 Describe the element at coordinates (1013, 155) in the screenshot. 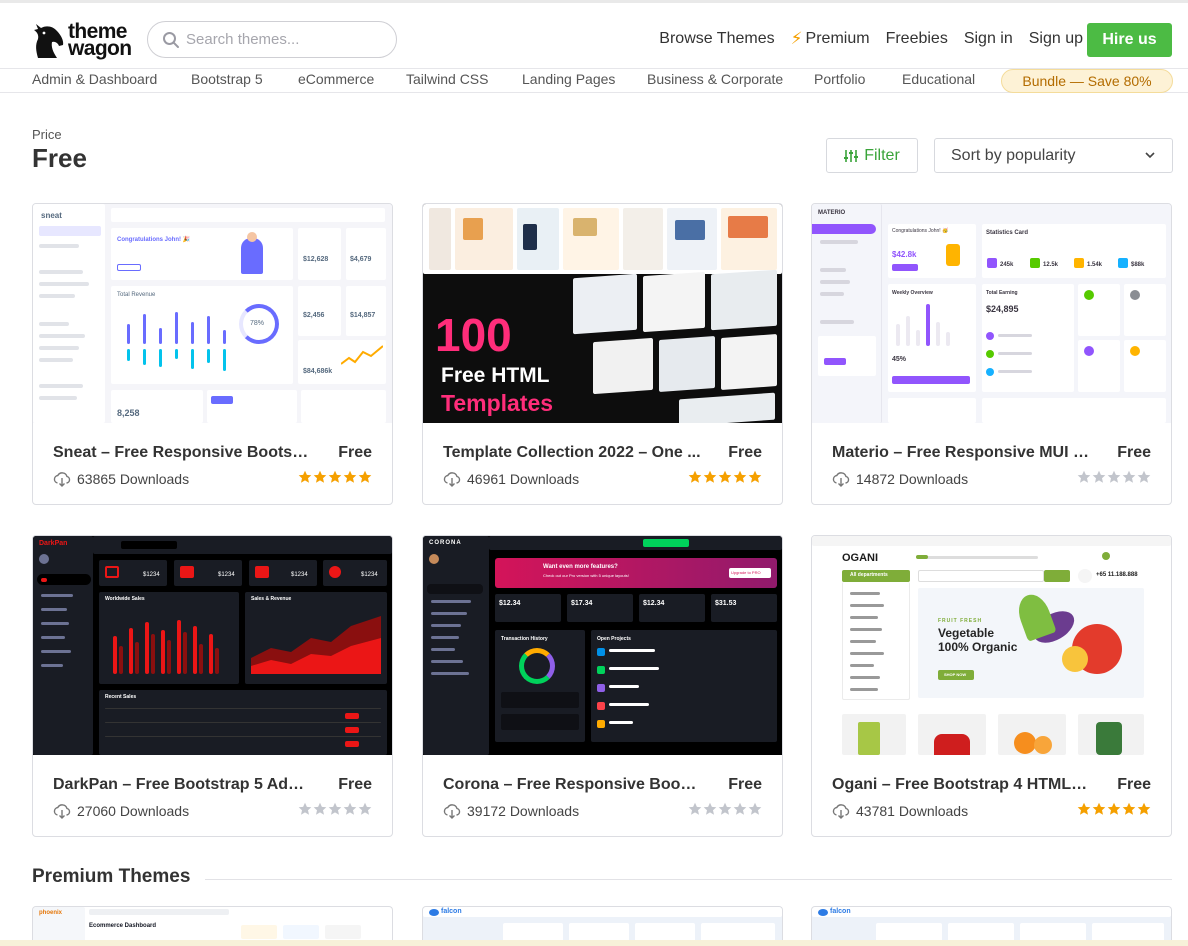

I see `sort-label: Sort by popularity` at that location.